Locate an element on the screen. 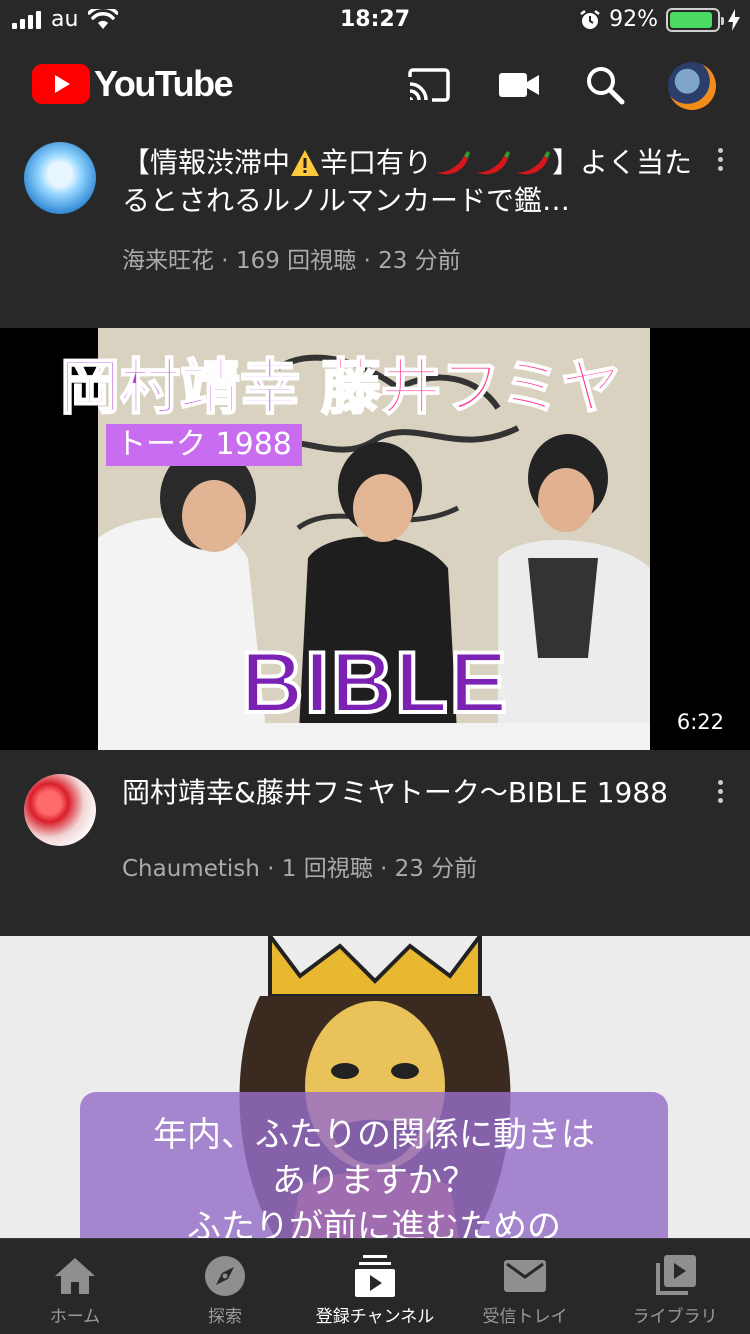 Image resolution: width=750 pixels, height=1334 pixels. video-metadata: 海来旺花 · 169 回視聴 · 23 分前 is located at coordinates (411, 261).